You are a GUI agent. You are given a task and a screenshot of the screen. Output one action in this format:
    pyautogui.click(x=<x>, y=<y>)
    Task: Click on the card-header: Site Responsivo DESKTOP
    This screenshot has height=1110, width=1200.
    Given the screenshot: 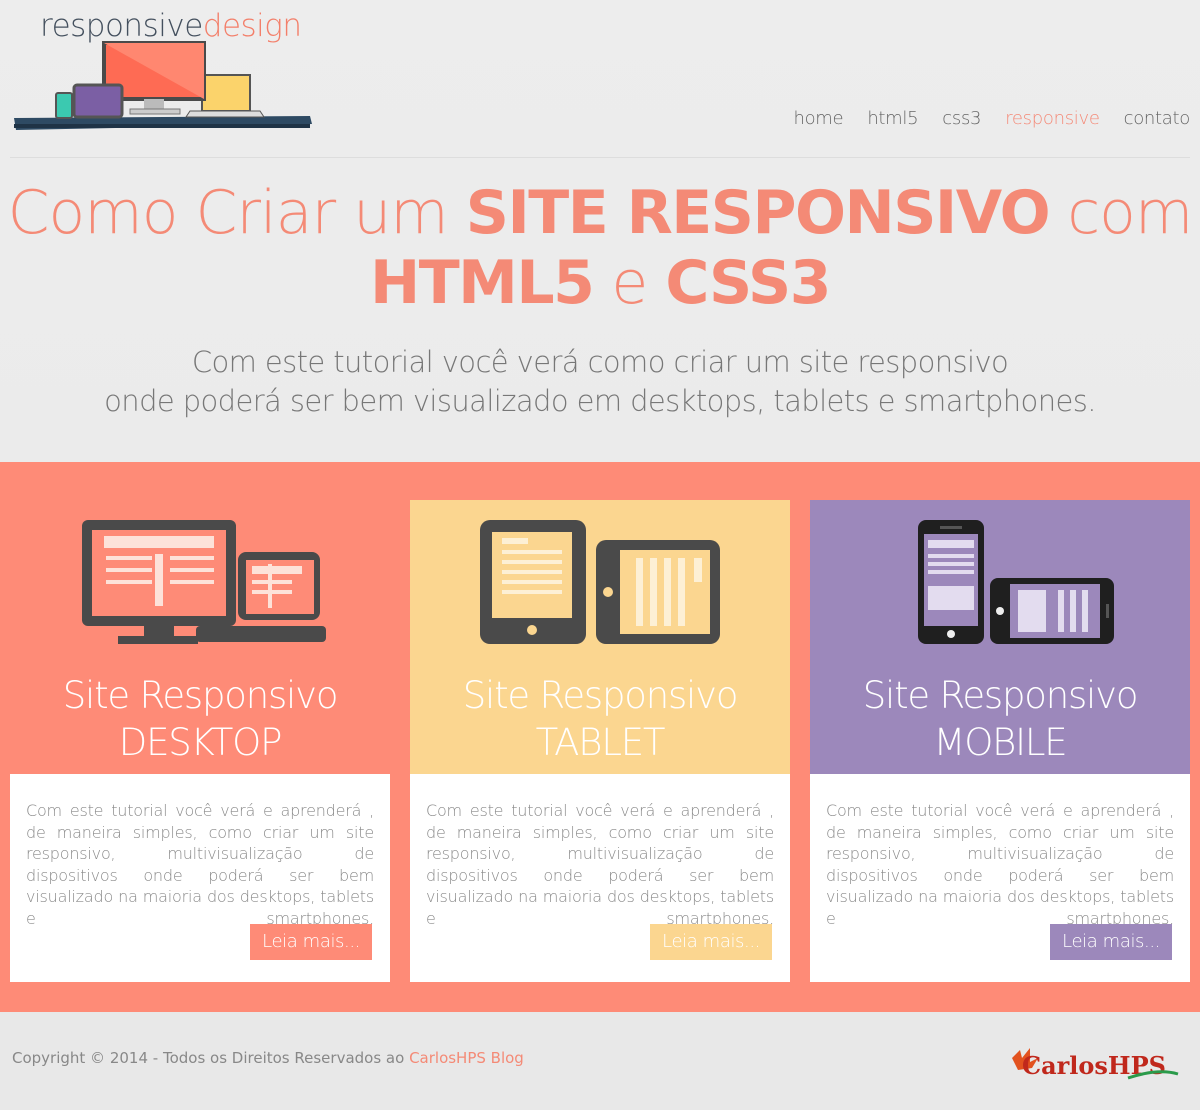 What is the action you would take?
    pyautogui.click(x=200, y=637)
    